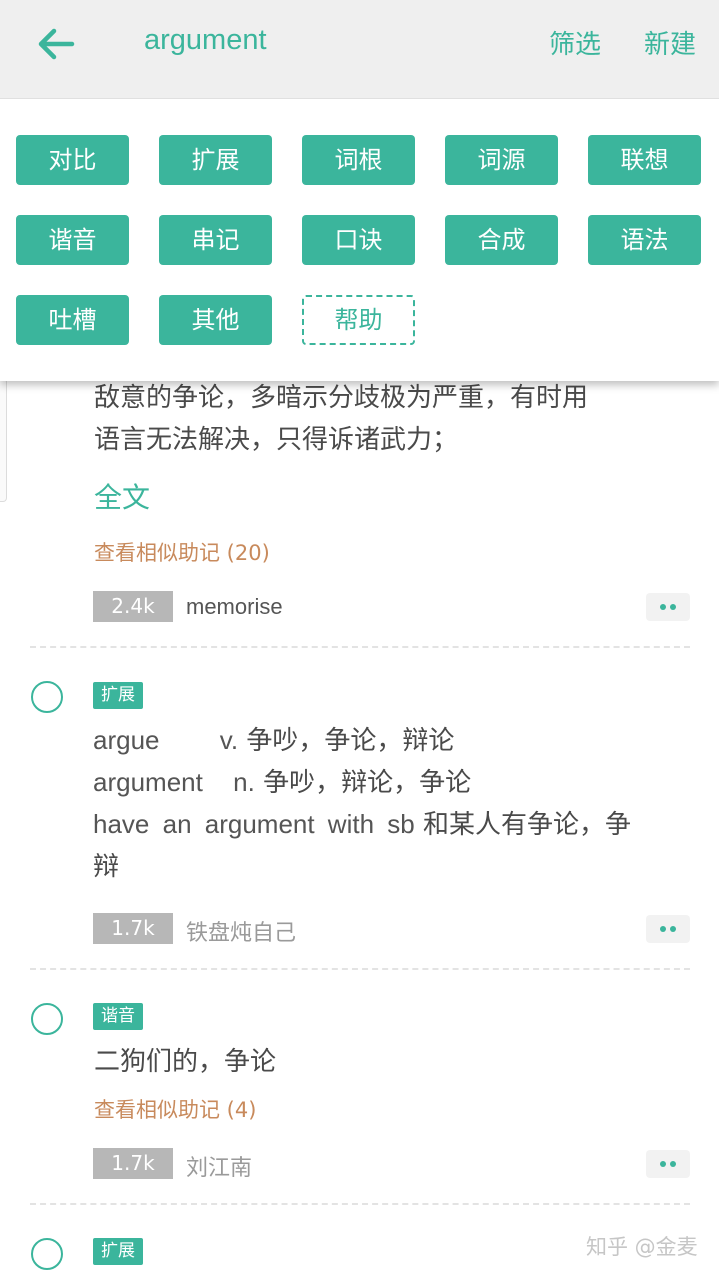 The image size is (719, 1275). I want to click on entry-text-line: 辩, so click(106, 867).